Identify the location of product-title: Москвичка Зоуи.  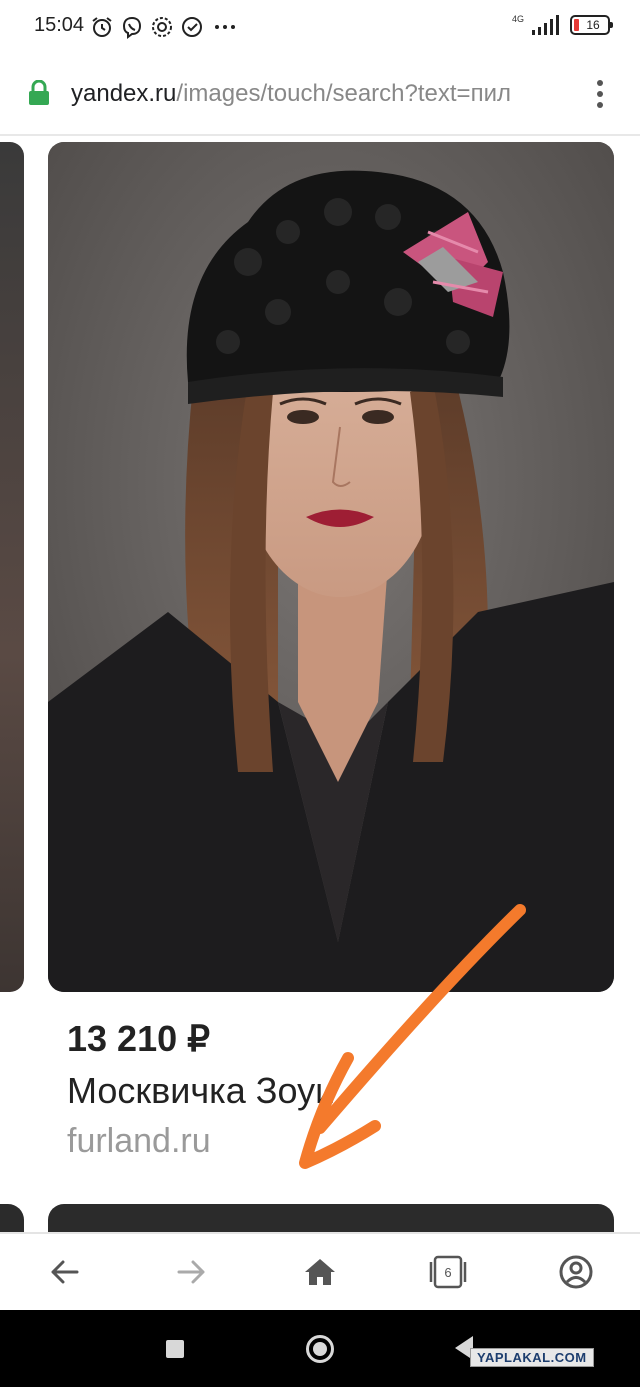
(201, 1091).